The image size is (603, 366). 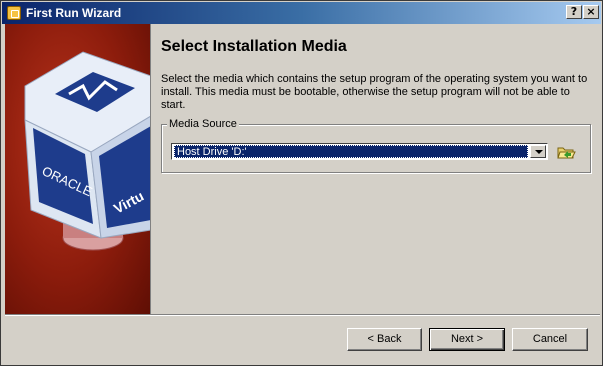 What do you see at coordinates (574, 12) in the screenshot?
I see `help-button: ?` at bounding box center [574, 12].